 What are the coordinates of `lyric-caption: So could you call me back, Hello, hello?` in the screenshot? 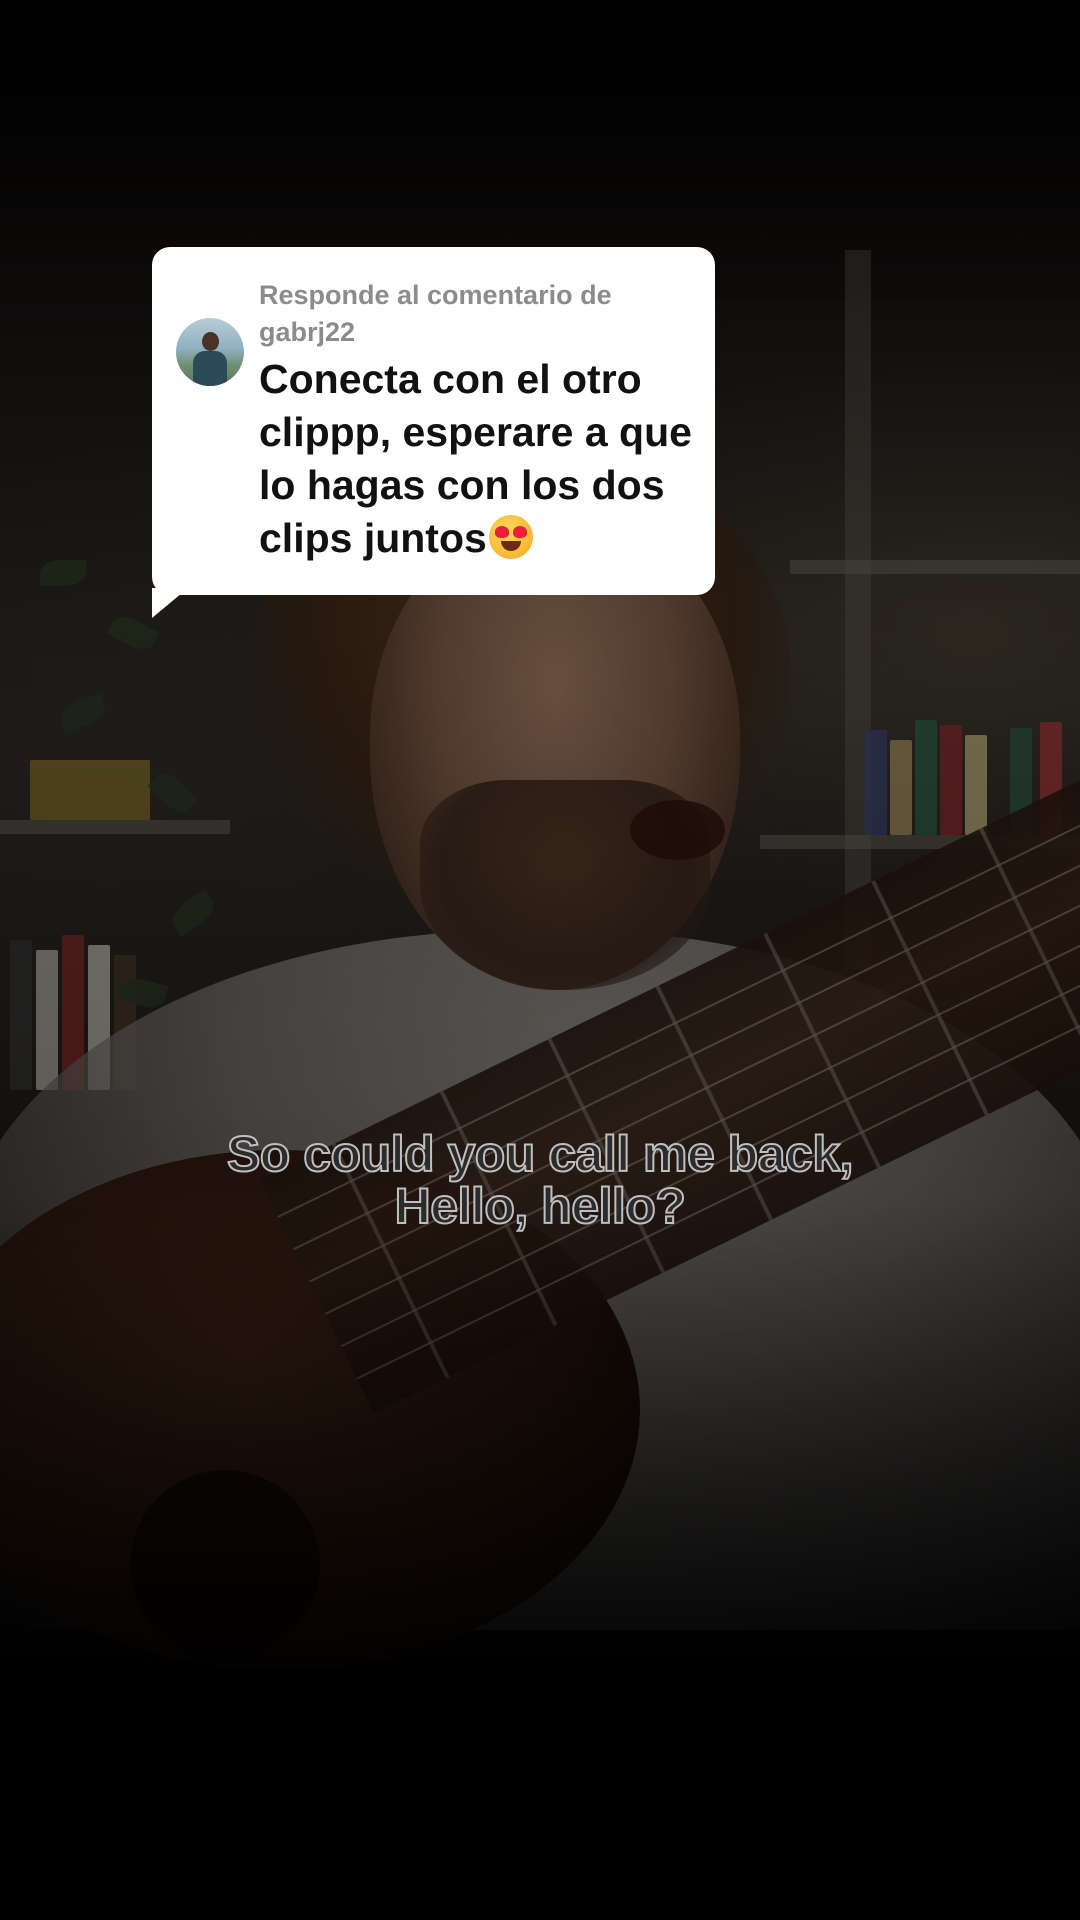 It's located at (540, 1180).